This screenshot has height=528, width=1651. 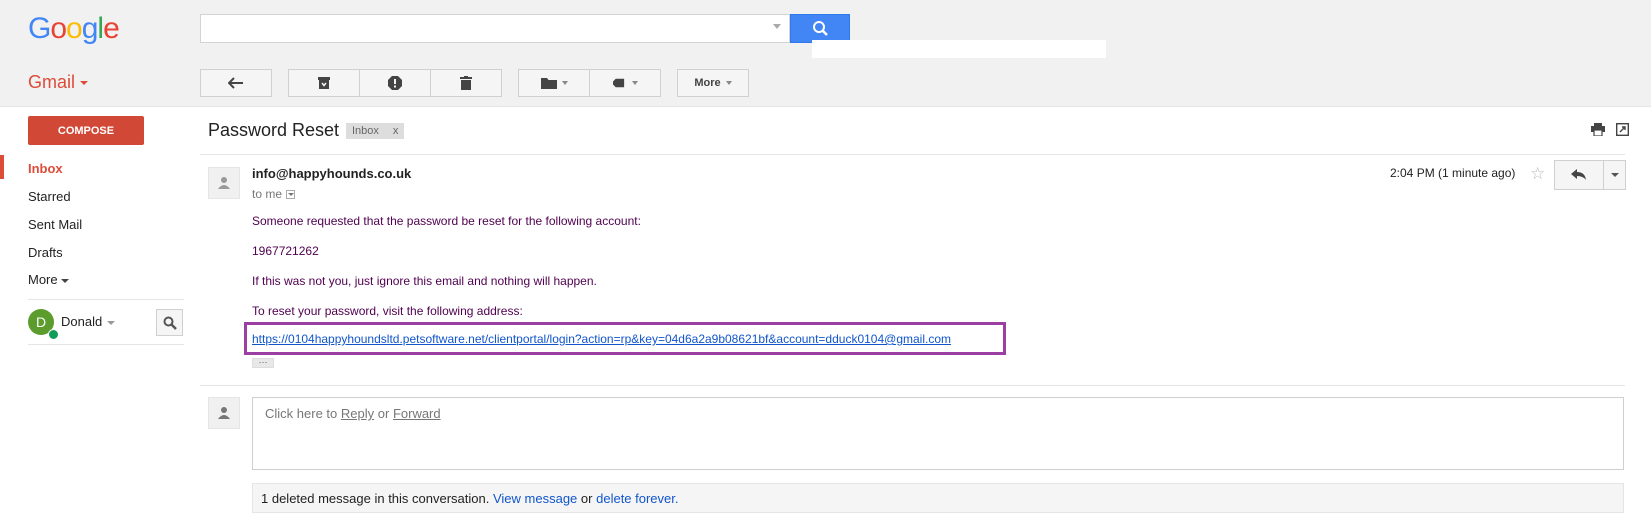 What do you see at coordinates (396, 131) in the screenshot?
I see `remove-label-icon: x` at bounding box center [396, 131].